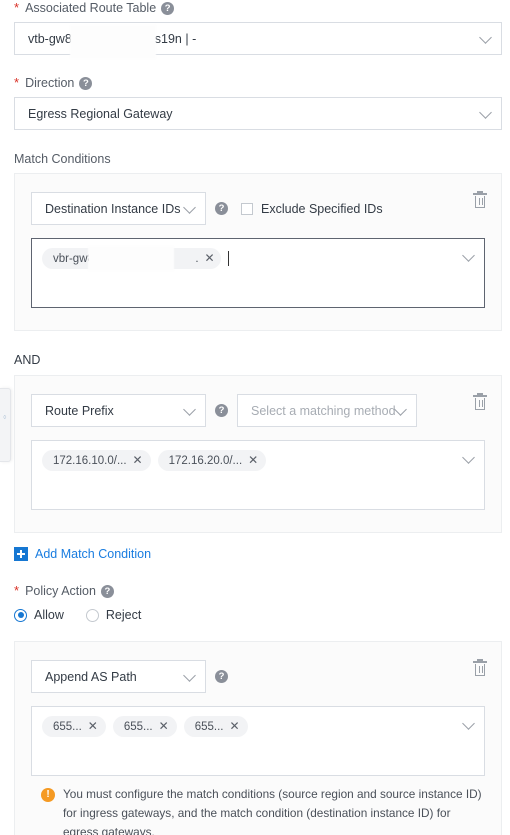 The width and height of the screenshot is (510, 835). What do you see at coordinates (21, 554) in the screenshot?
I see `plus-square-icon` at bounding box center [21, 554].